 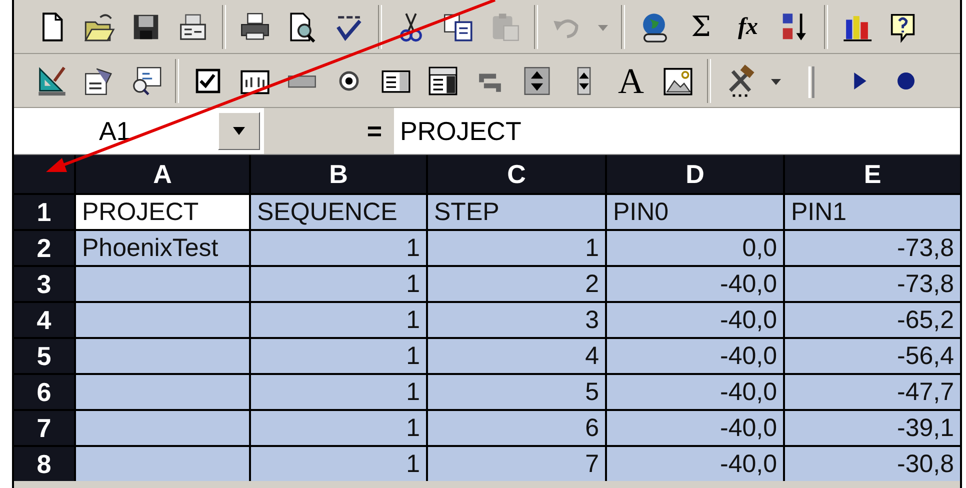 I want to click on row-header: 2, so click(x=44, y=248).